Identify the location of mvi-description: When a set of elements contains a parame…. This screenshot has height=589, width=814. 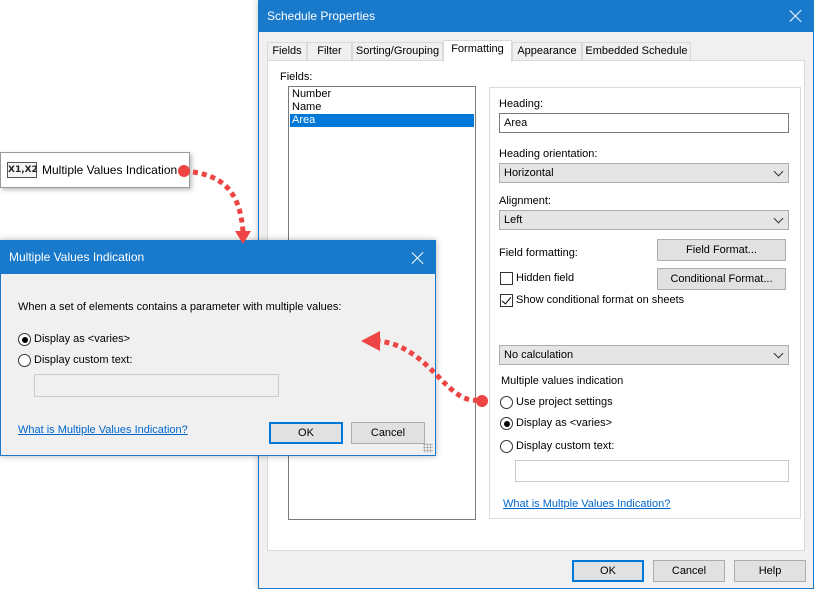
(180, 307).